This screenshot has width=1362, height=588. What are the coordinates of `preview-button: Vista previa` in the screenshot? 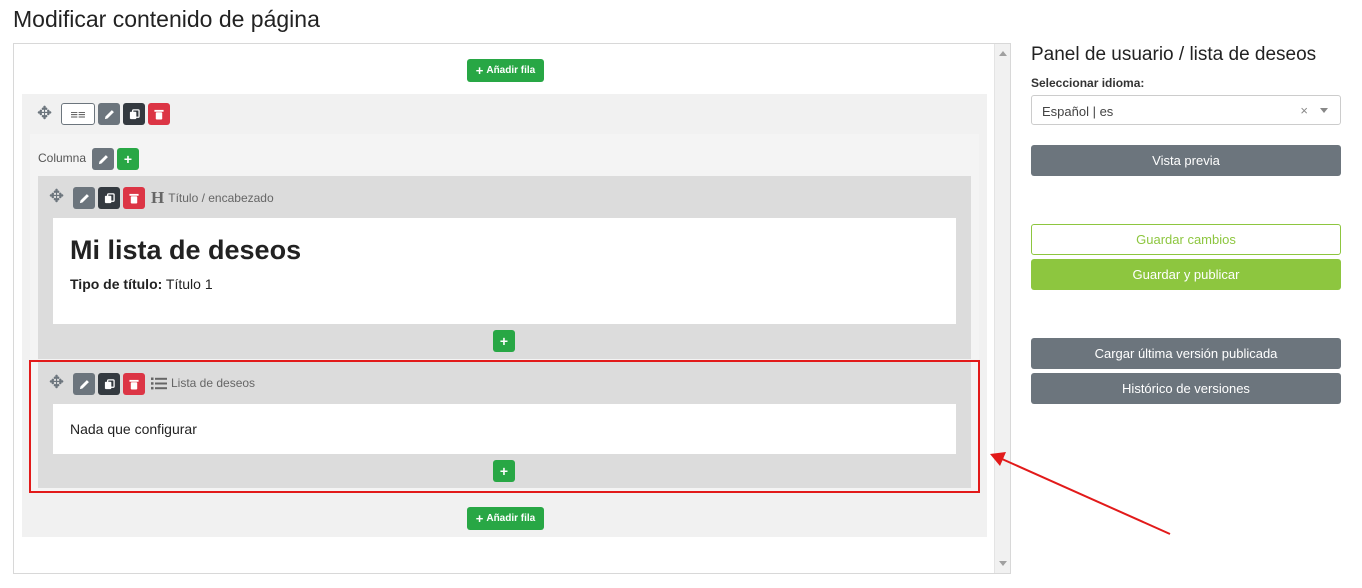 It's located at (1186, 160).